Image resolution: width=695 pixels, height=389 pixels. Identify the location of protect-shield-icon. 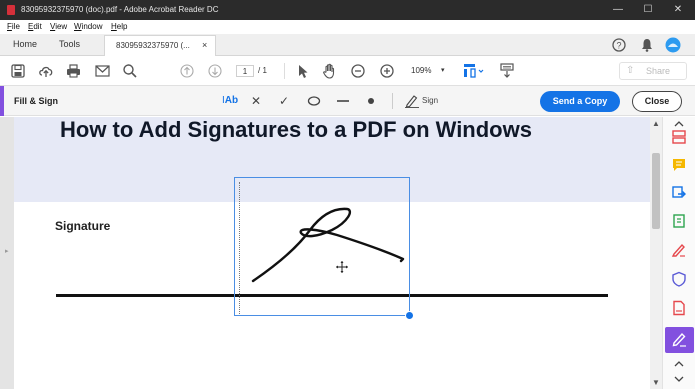
(679, 279).